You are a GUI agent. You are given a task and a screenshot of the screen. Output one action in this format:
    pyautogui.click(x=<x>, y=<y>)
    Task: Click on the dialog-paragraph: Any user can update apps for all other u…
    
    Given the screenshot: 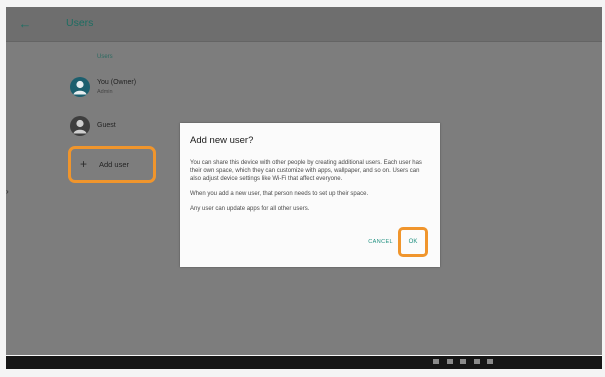 What is the action you would take?
    pyautogui.click(x=250, y=209)
    